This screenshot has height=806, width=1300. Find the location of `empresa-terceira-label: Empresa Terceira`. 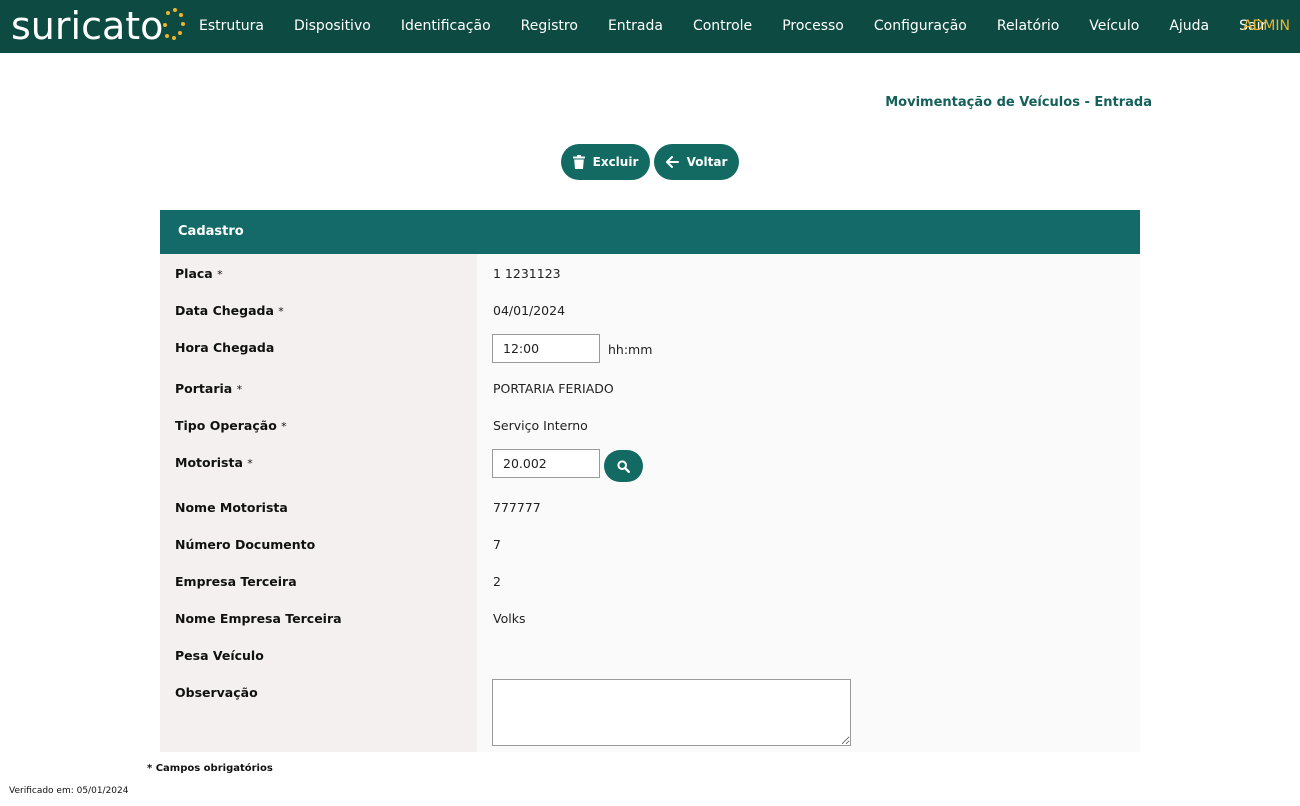

empresa-terceira-label: Empresa Terceira is located at coordinates (236, 581).